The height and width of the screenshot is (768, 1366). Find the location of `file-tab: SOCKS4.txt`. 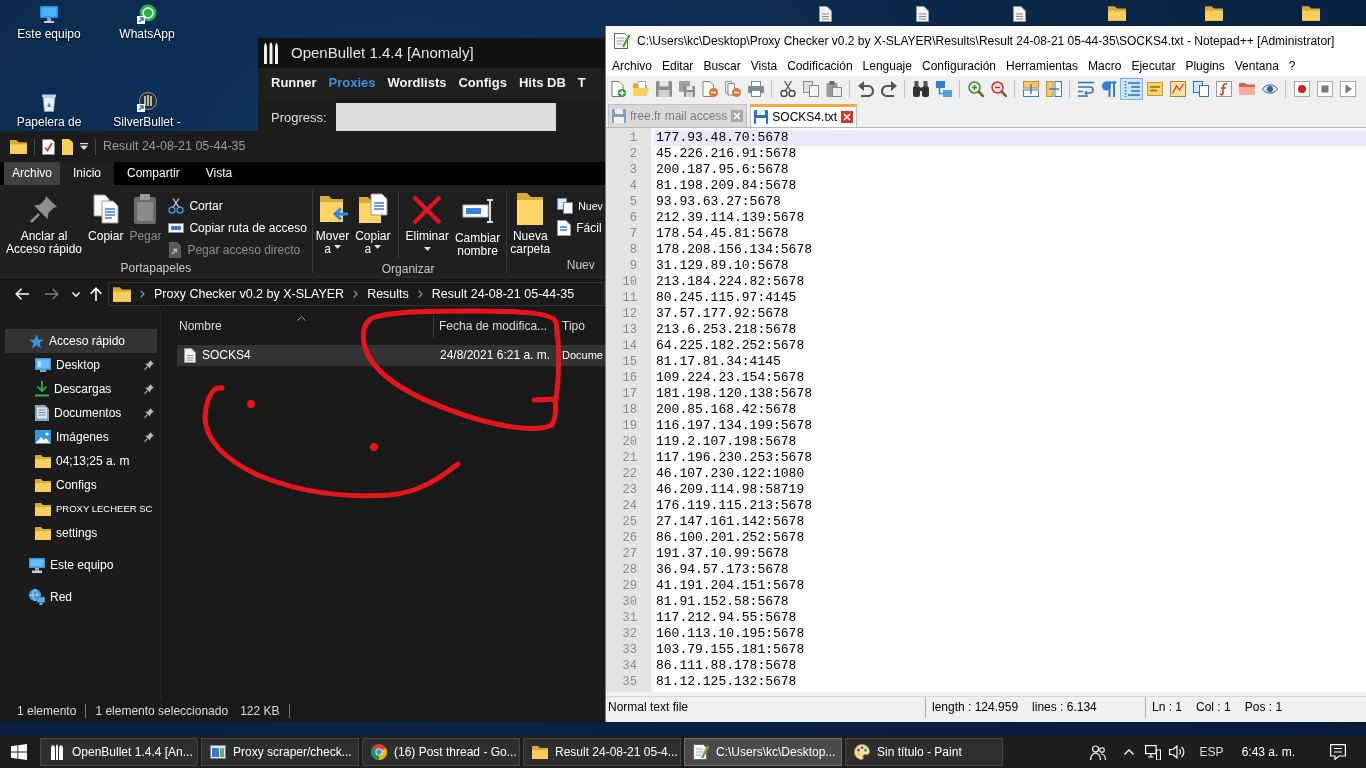

file-tab: SOCKS4.txt is located at coordinates (804, 115).